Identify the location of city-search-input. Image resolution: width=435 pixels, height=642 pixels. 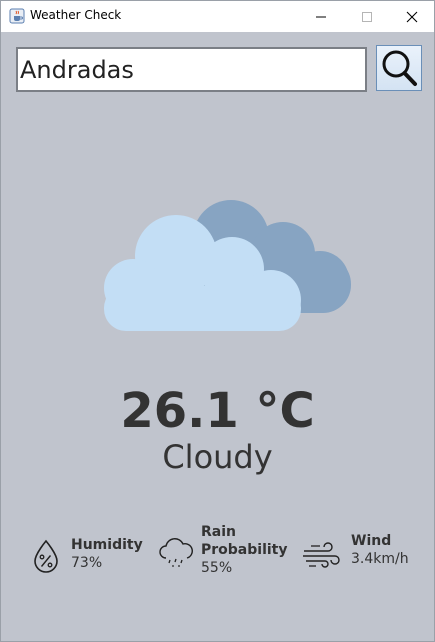
(191, 69).